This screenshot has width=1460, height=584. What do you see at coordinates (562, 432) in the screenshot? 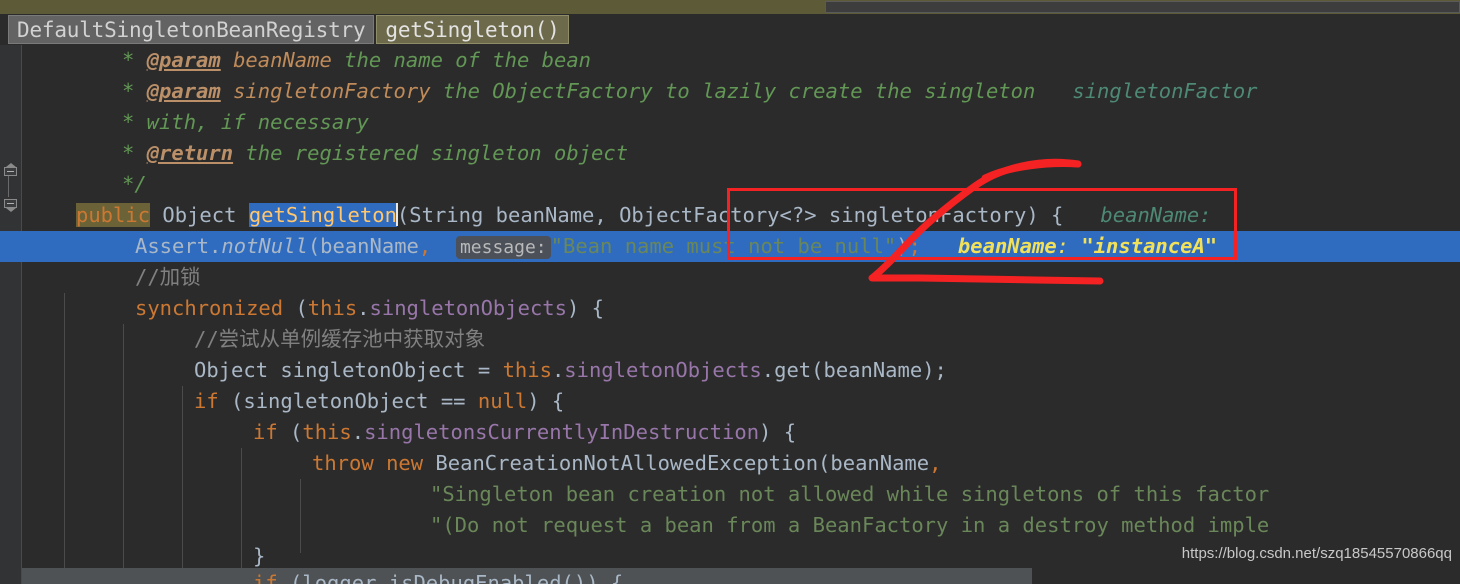
I see `field-singletons-currently-in-destruction: singletonsCurrentlyInDestruction` at bounding box center [562, 432].